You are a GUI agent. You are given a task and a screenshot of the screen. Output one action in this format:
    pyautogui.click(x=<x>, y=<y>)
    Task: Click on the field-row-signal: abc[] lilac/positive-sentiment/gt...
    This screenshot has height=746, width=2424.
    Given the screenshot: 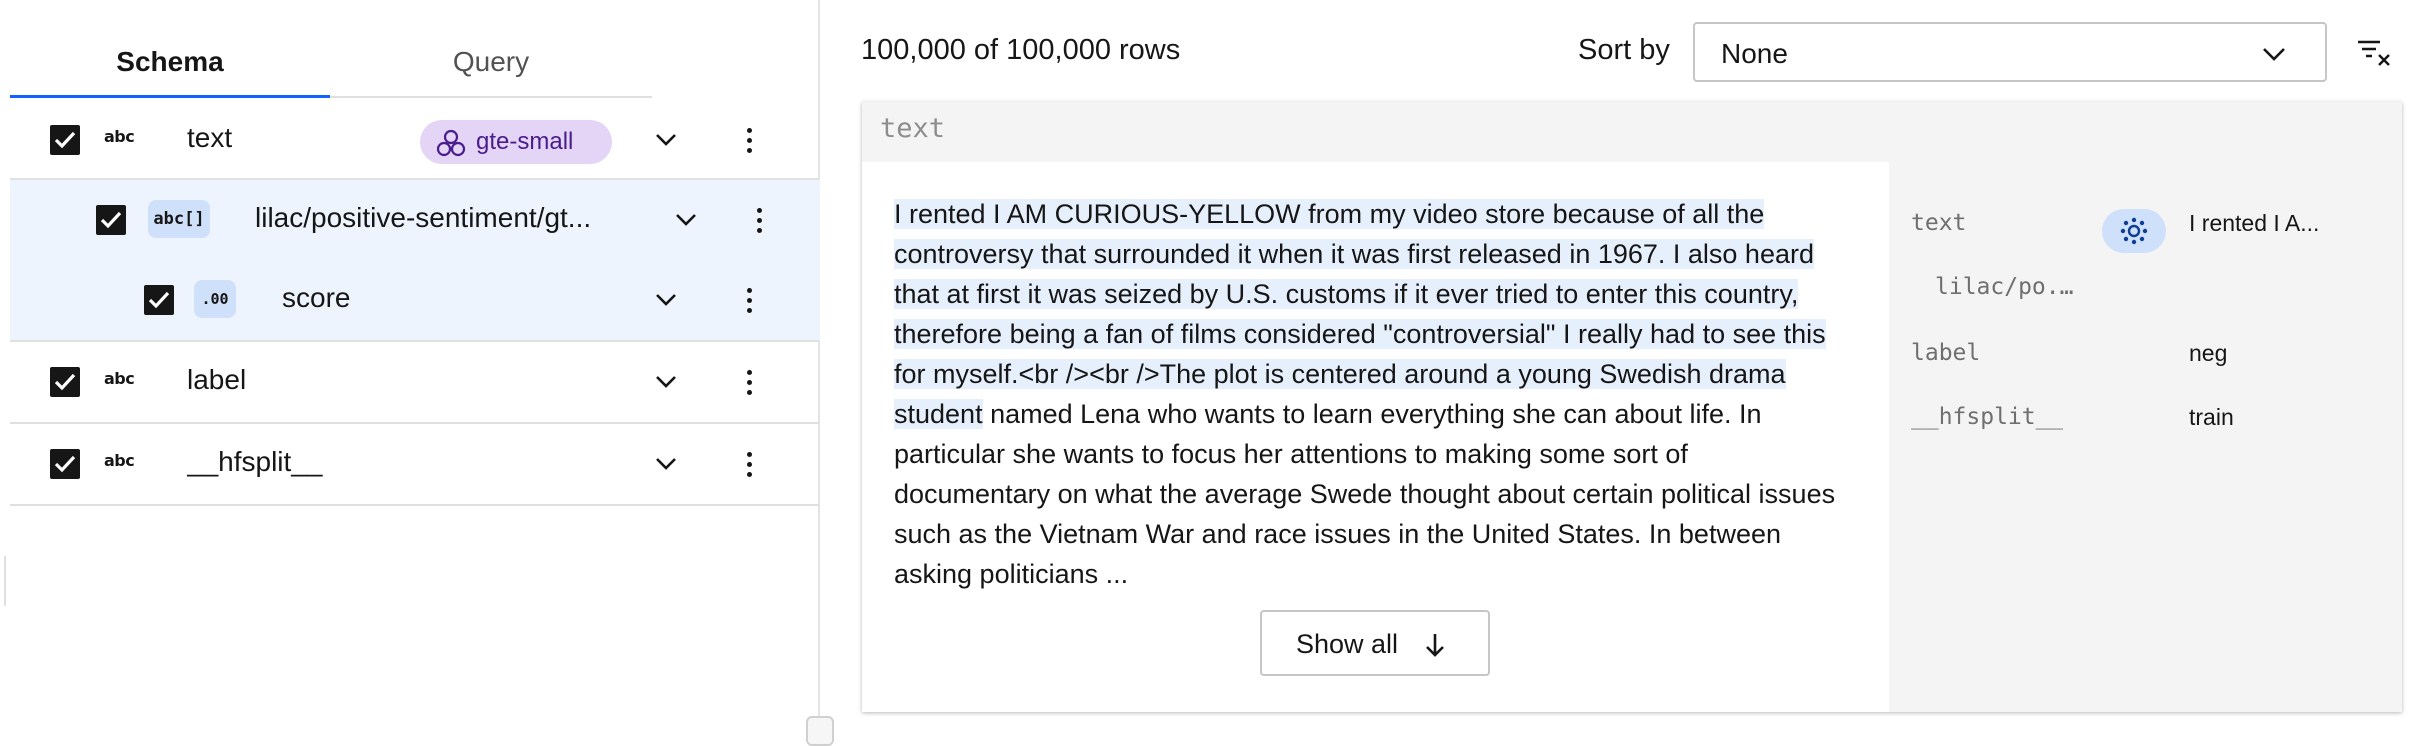 What is the action you would take?
    pyautogui.click(x=415, y=220)
    